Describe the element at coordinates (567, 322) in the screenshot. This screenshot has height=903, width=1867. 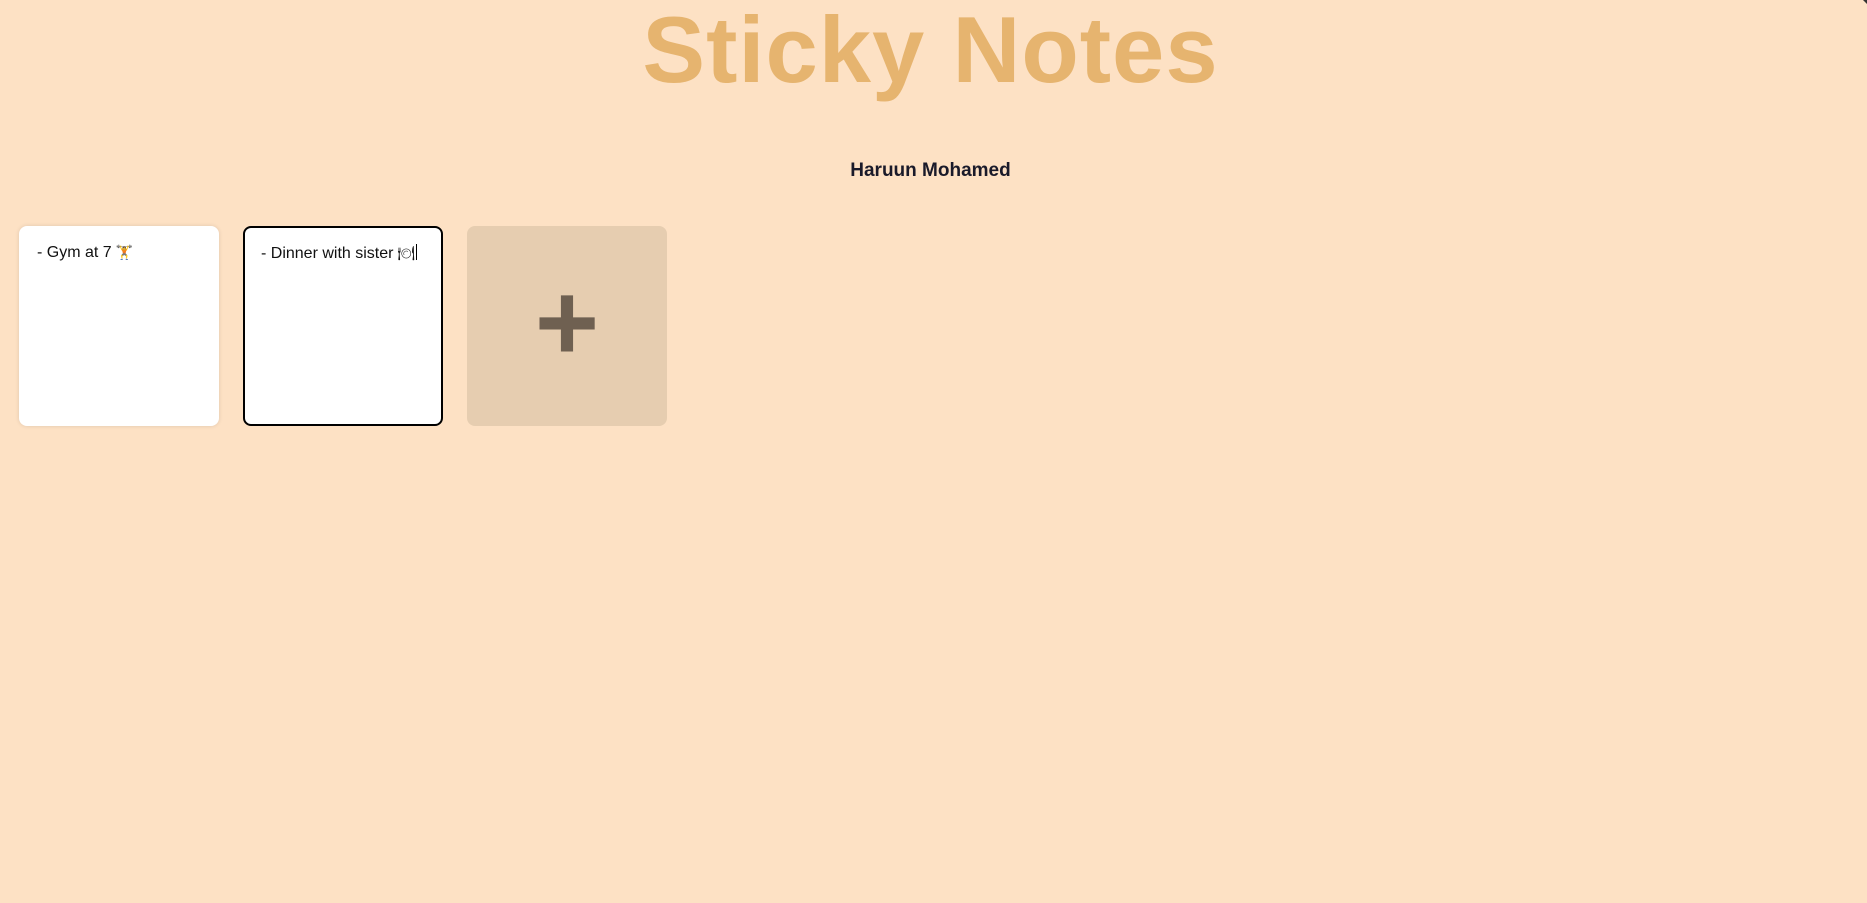
I see `plus-icon: +` at that location.